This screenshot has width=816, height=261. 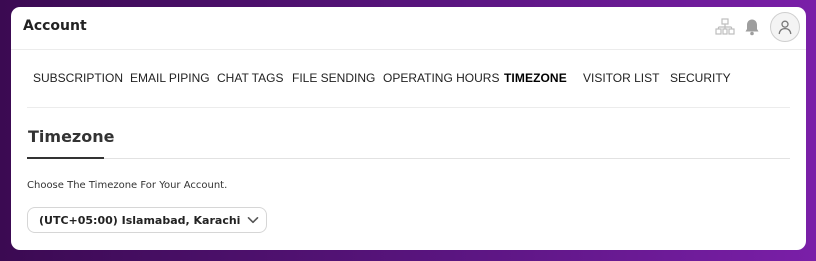 I want to click on tab-operating-hours: OPERATING HOURS, so click(x=441, y=78).